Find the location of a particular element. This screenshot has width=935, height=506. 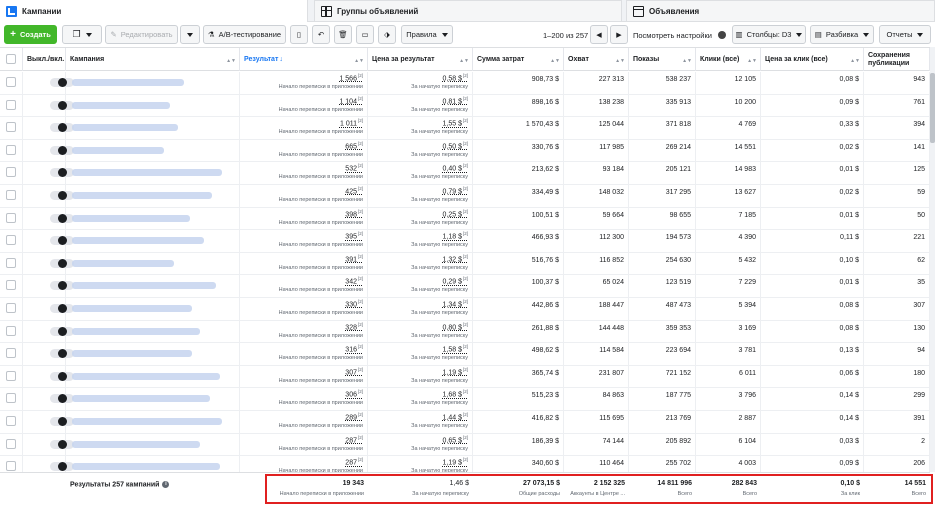

result-value: 665[2] is located at coordinates (354, 145).